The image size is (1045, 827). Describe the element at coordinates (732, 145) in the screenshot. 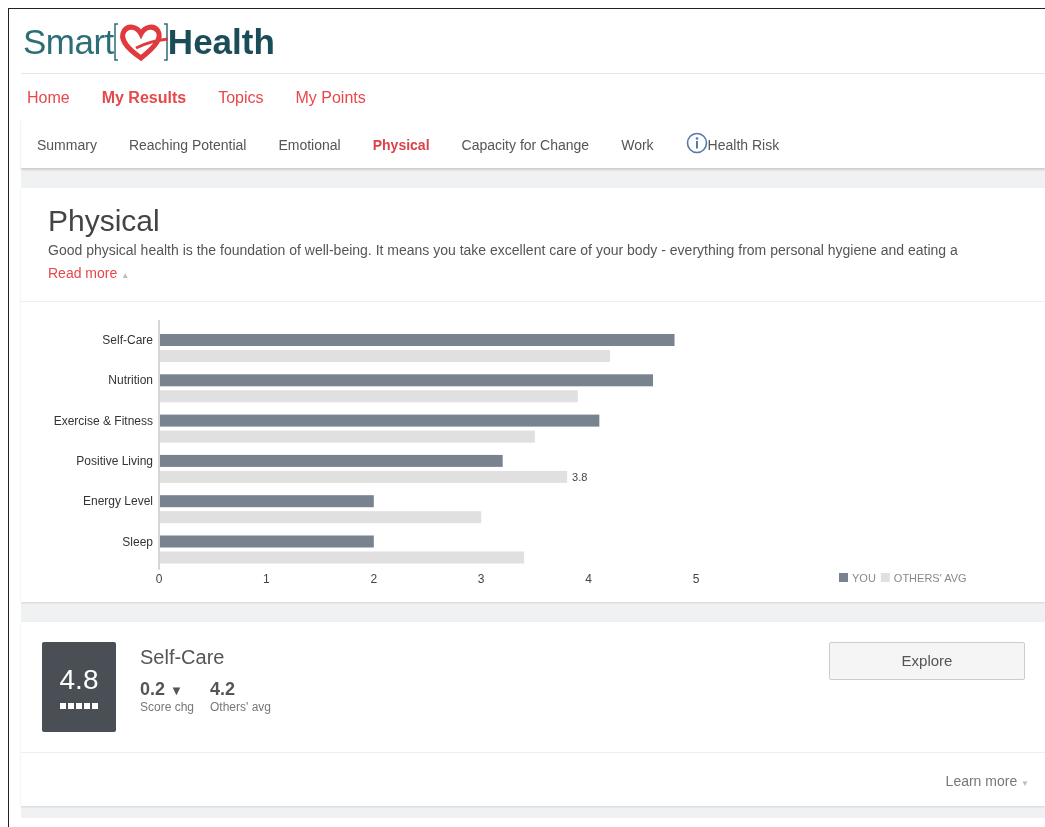

I see `tab: Health Risk` at that location.